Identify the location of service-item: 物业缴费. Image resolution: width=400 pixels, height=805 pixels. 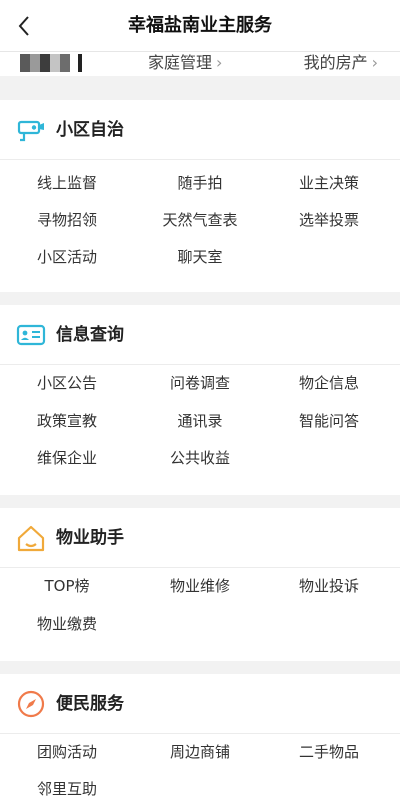
(67, 624).